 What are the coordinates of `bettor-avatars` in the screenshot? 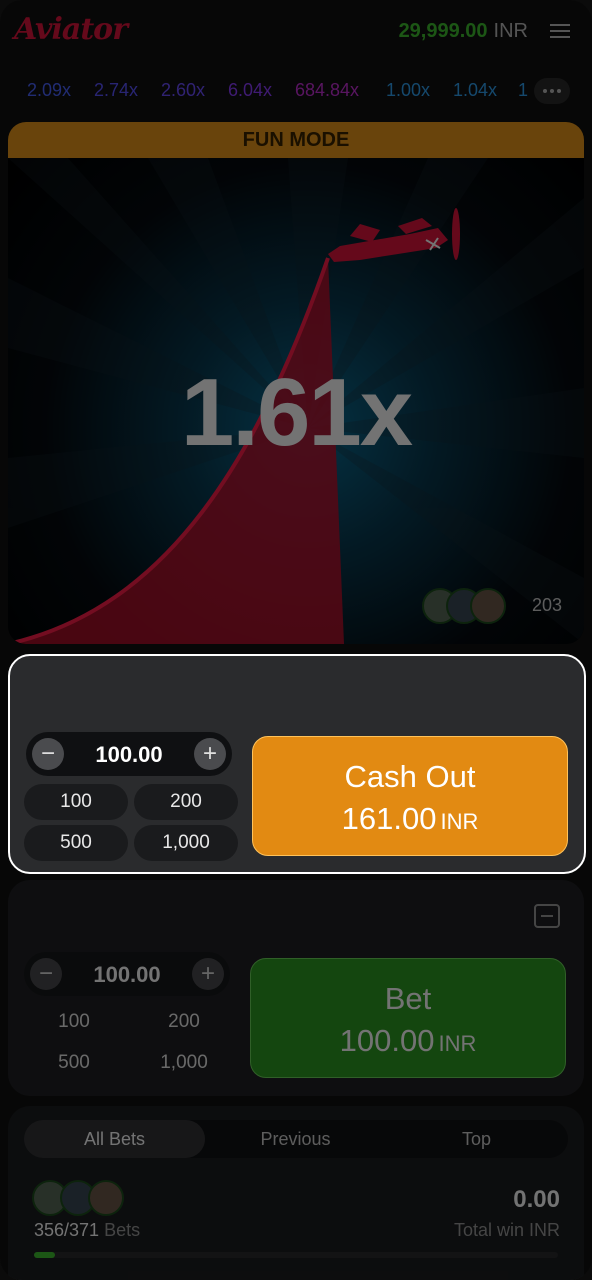 It's located at (78, 1198).